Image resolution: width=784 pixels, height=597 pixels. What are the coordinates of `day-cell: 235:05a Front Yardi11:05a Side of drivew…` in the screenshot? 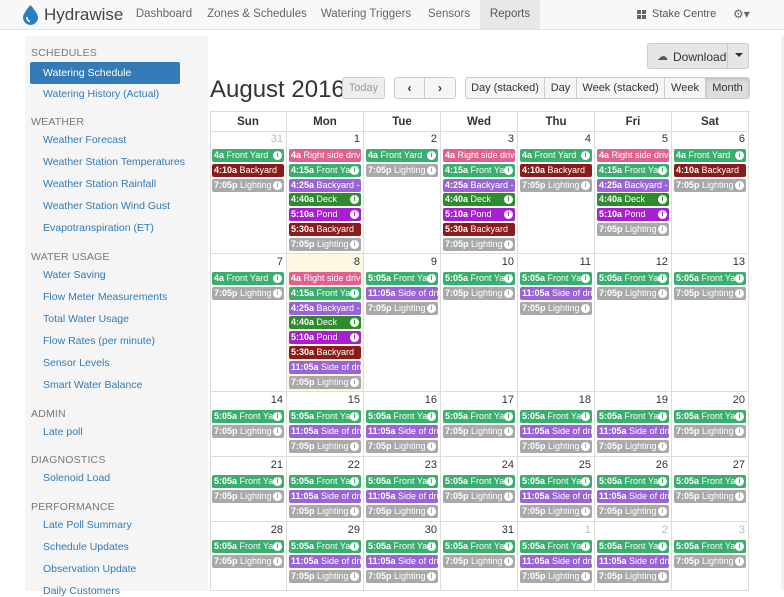 It's located at (402, 489).